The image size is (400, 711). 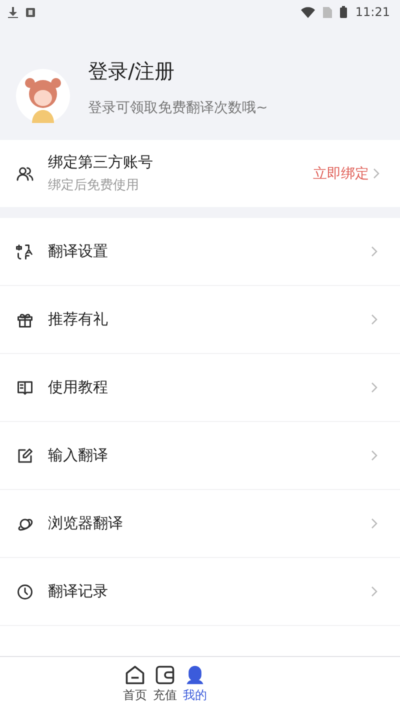 What do you see at coordinates (344, 12) in the screenshot?
I see `battery-icon` at bounding box center [344, 12].